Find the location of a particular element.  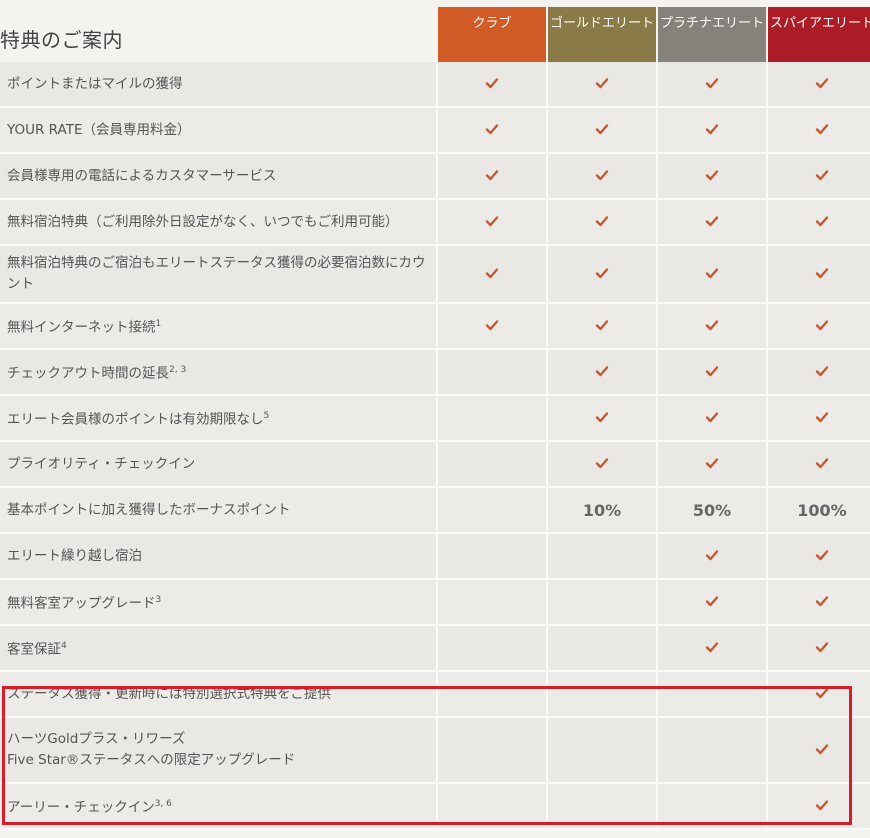

benefit-label: ポイントまたはマイルの獲得 is located at coordinates (95, 83).